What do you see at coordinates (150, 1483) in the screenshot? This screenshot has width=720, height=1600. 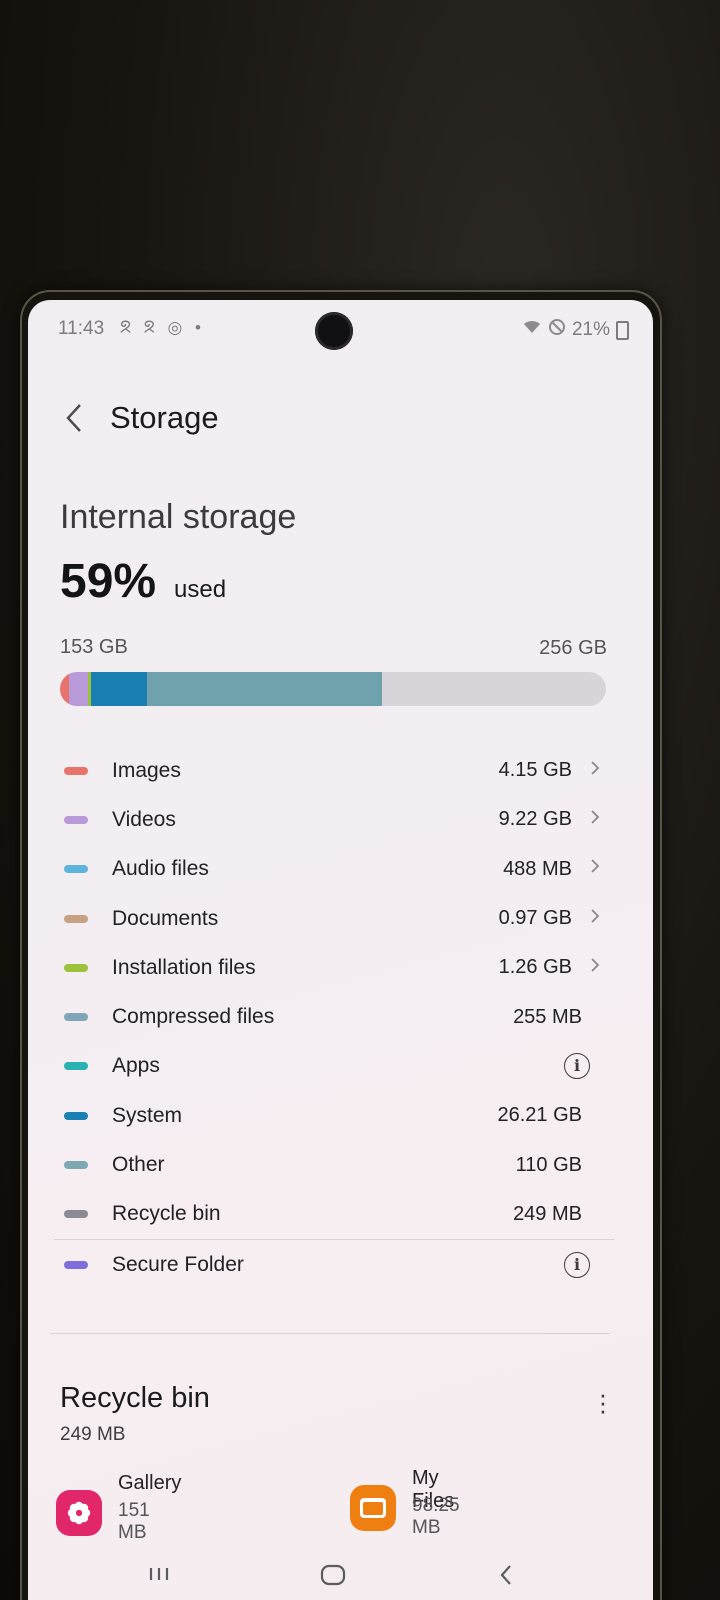 I see `app-name: Gallery` at bounding box center [150, 1483].